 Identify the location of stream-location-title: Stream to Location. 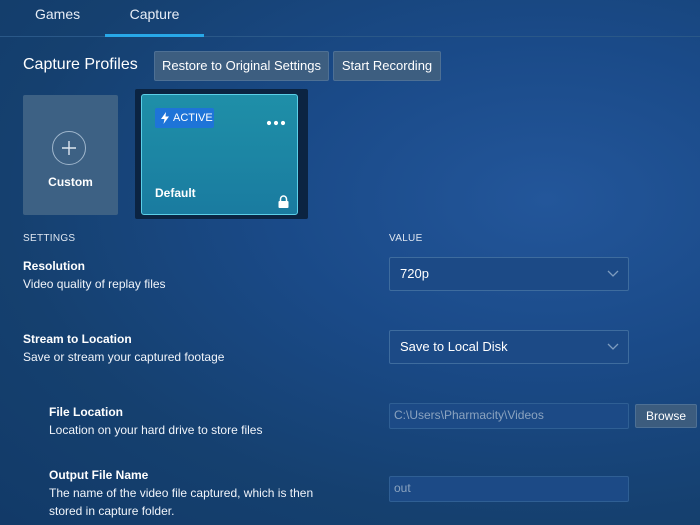
(77, 339).